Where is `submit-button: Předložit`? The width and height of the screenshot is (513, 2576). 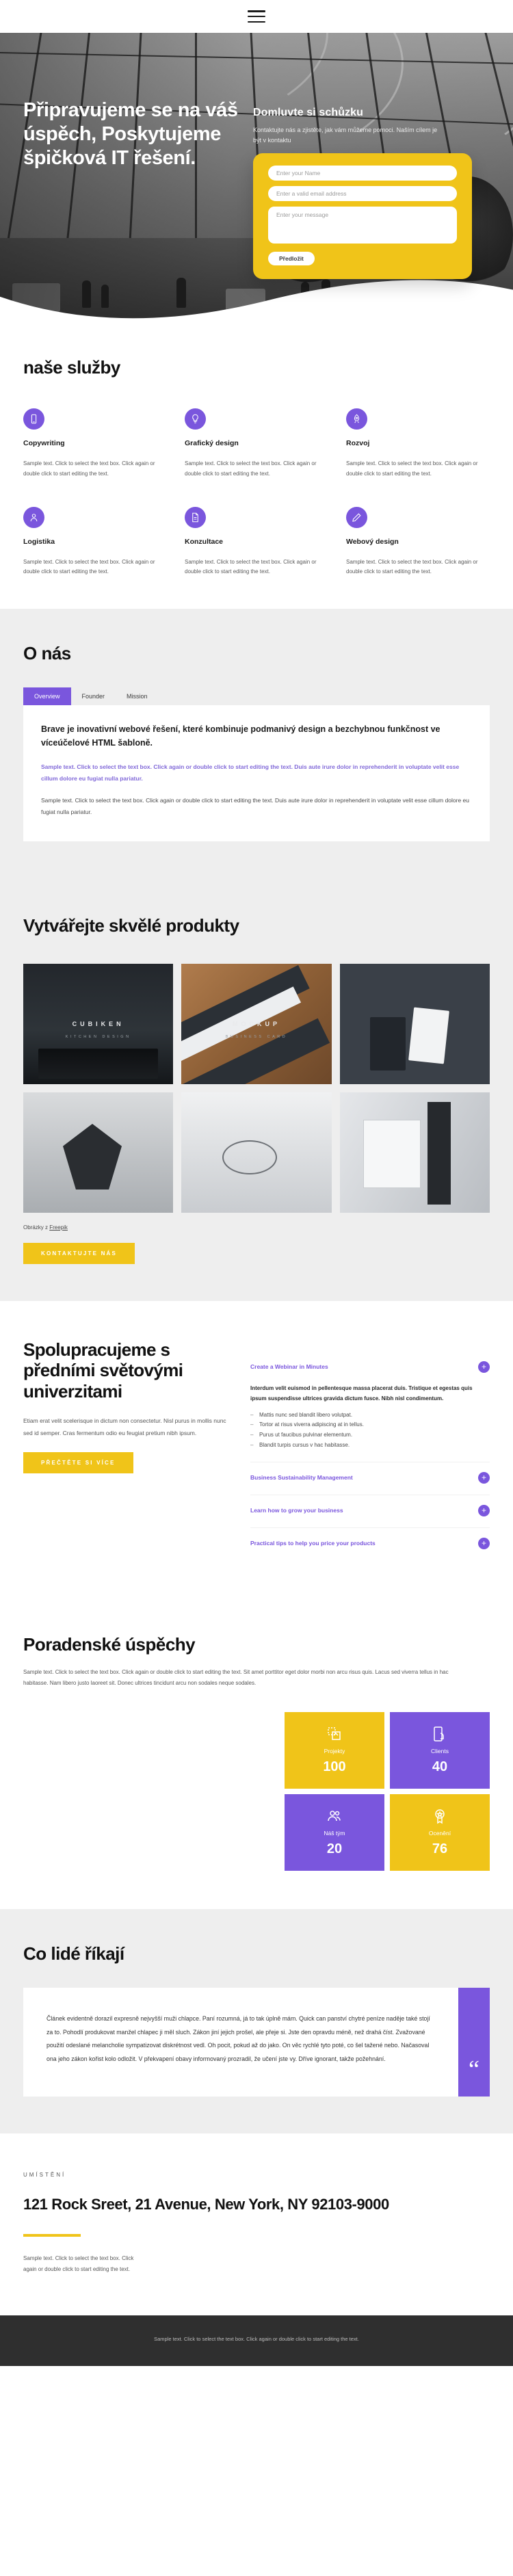
submit-button: Předložit is located at coordinates (292, 258).